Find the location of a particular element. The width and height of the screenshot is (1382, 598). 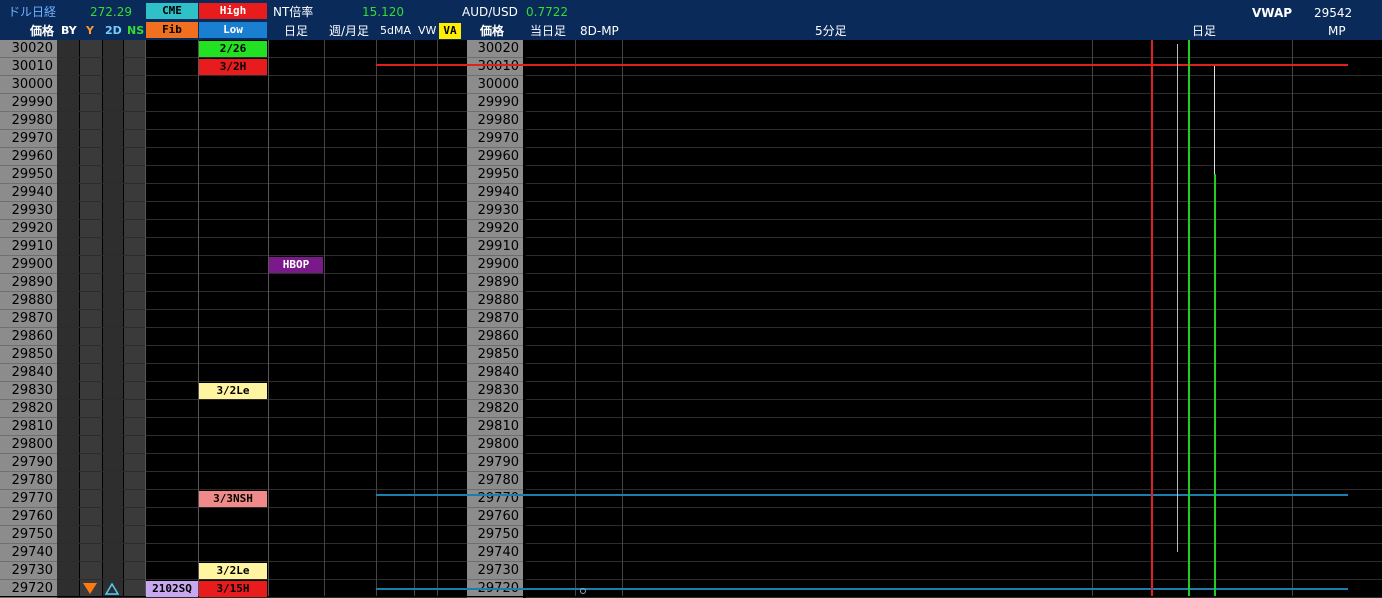

col-price: 価格 is located at coordinates (42, 31).